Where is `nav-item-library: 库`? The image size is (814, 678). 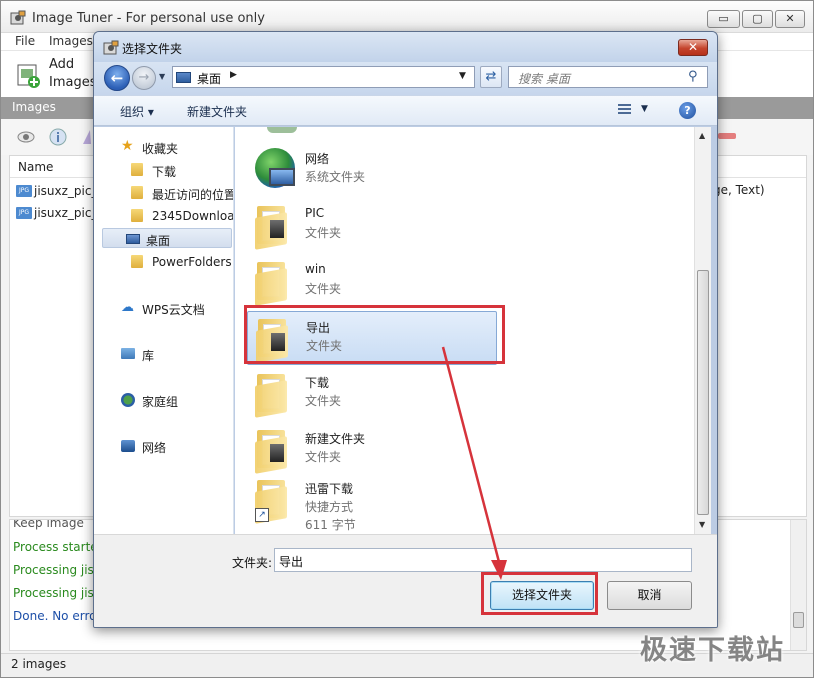
nav-item-library: 库 is located at coordinates (174, 354).